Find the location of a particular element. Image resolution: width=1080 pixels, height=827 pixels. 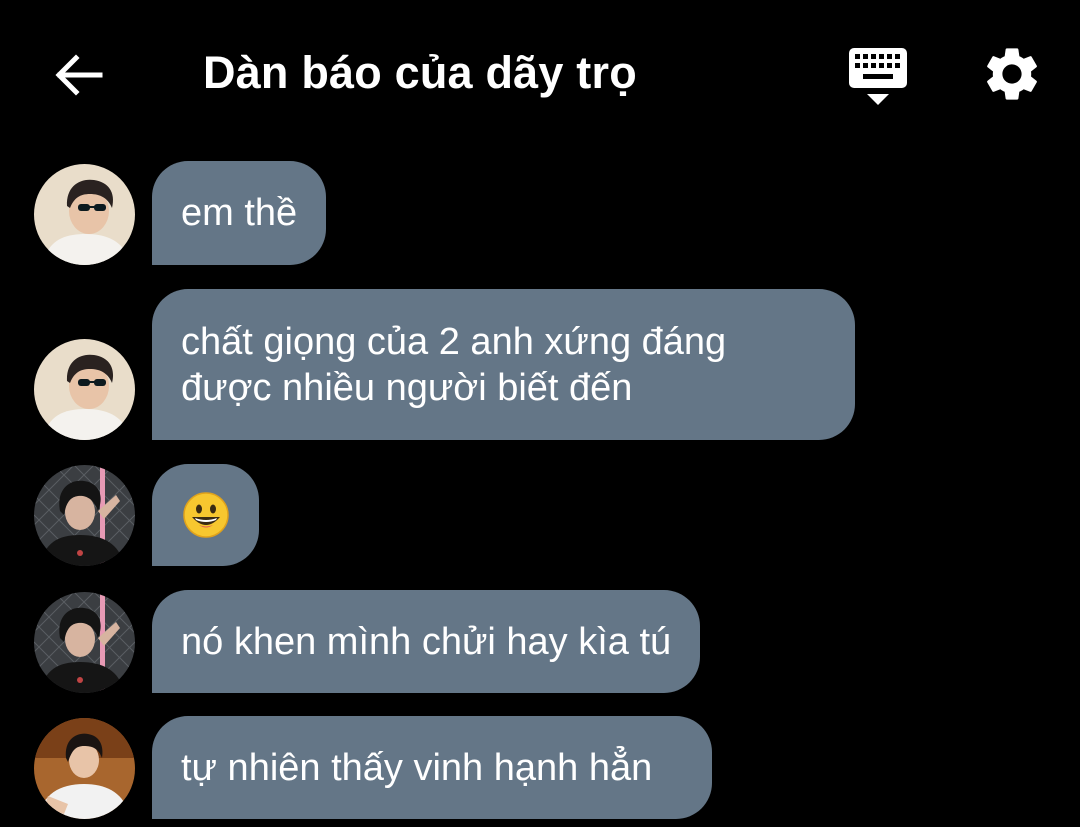

message-bubble is located at coordinates (205, 515).